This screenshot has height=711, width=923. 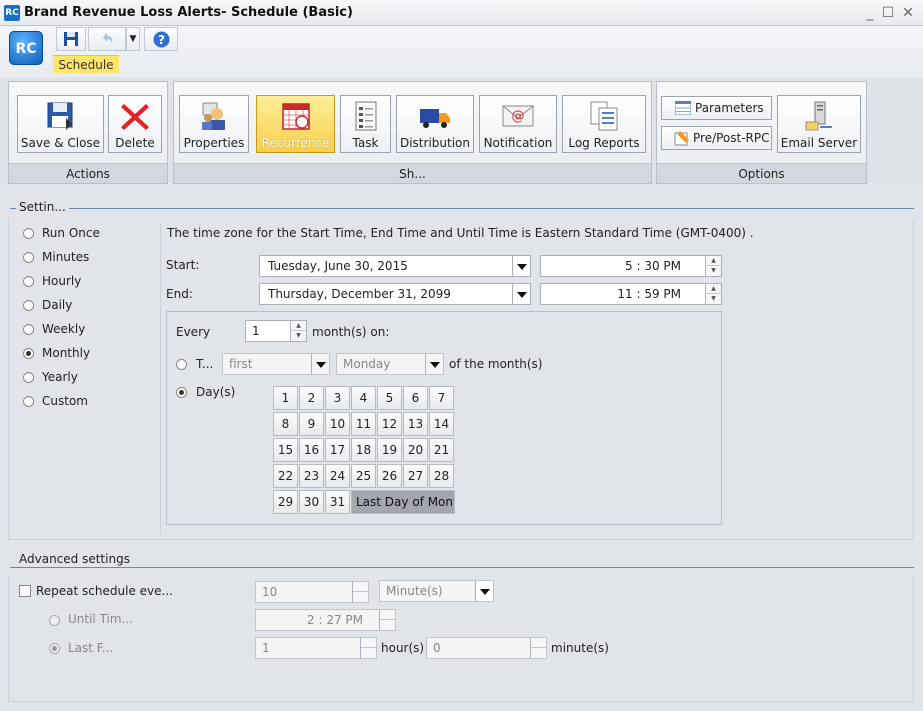 I want to click on save-close-button: Save & Close, so click(x=60, y=124).